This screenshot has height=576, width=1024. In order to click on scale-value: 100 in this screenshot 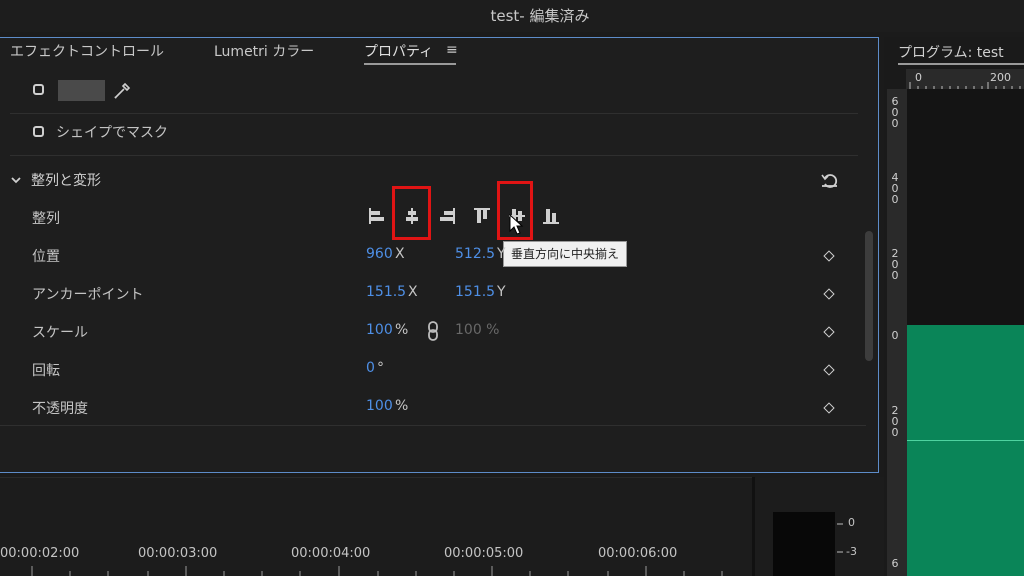, I will do `click(379, 330)`.